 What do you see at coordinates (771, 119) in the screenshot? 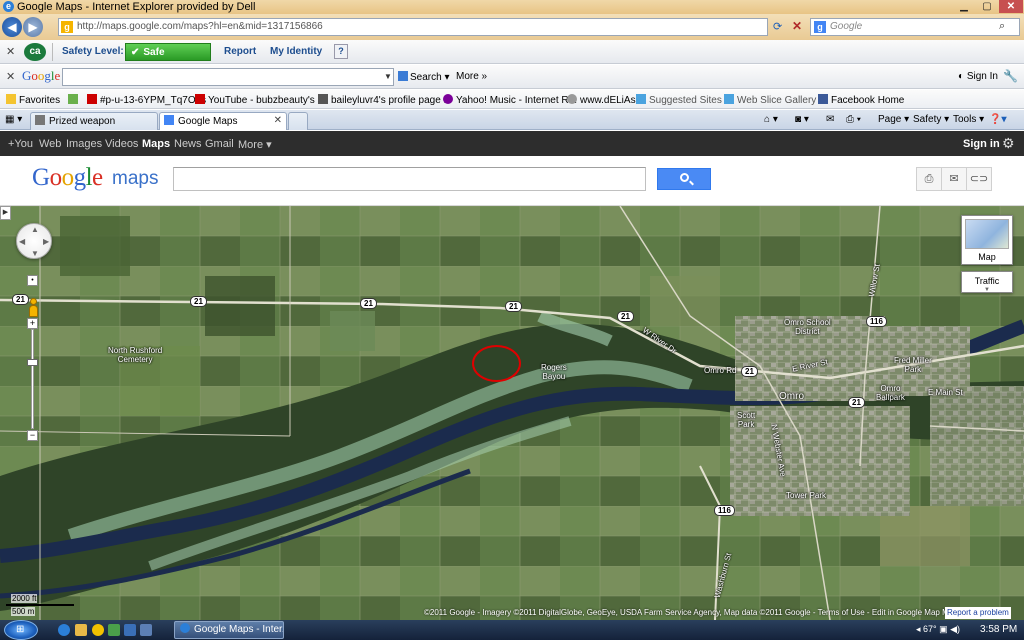
I see `home-icon: ⌂ ▾` at bounding box center [771, 119].